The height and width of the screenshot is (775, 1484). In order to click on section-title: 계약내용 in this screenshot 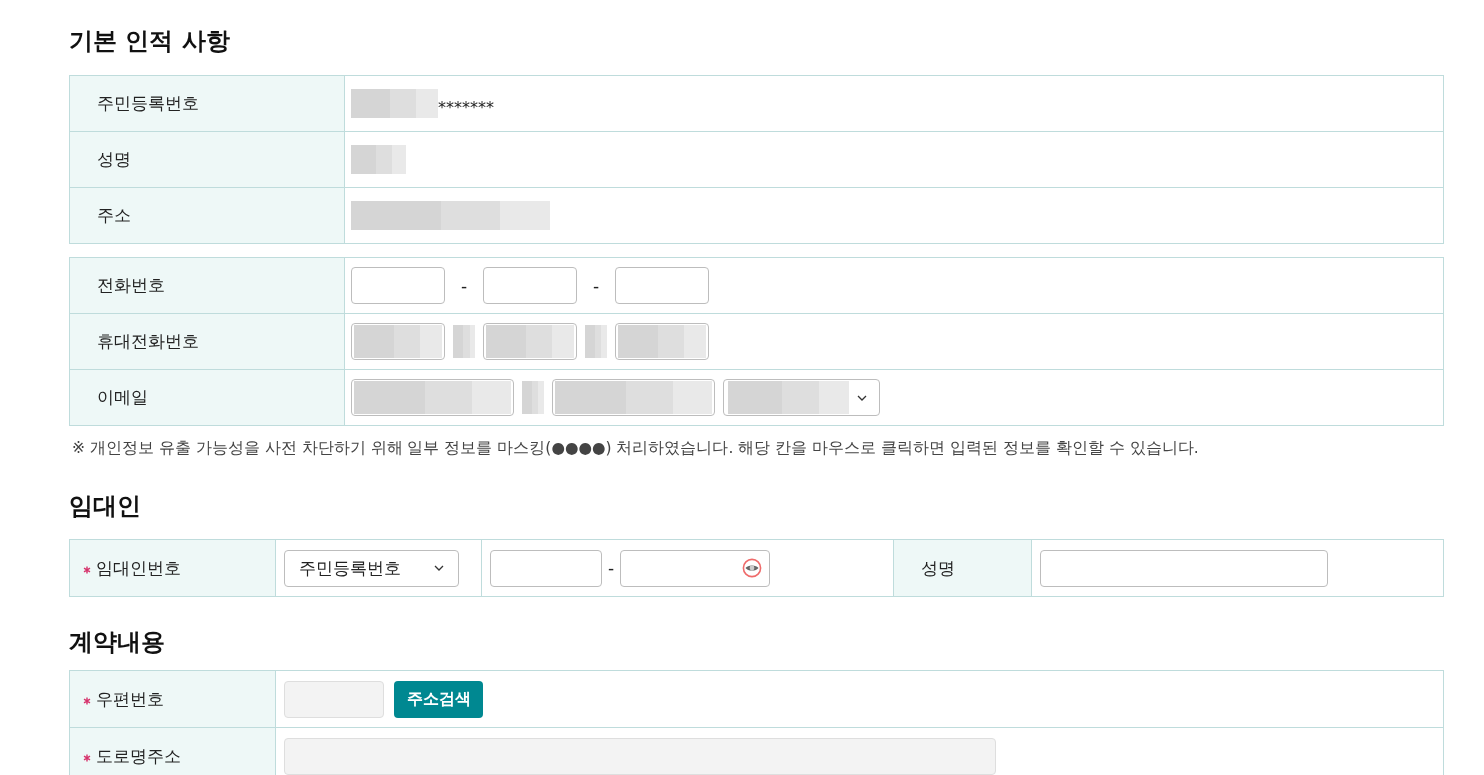, I will do `click(117, 642)`.